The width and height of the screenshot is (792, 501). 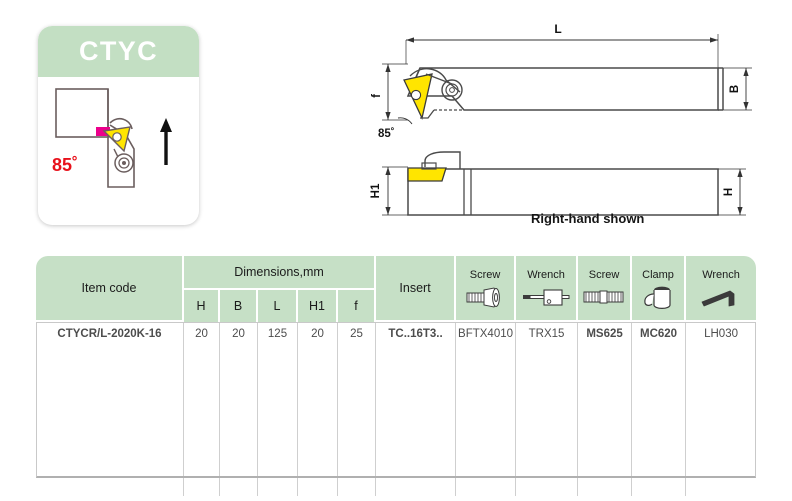 What do you see at coordinates (110, 289) in the screenshot?
I see `header-item-code: Item code` at bounding box center [110, 289].